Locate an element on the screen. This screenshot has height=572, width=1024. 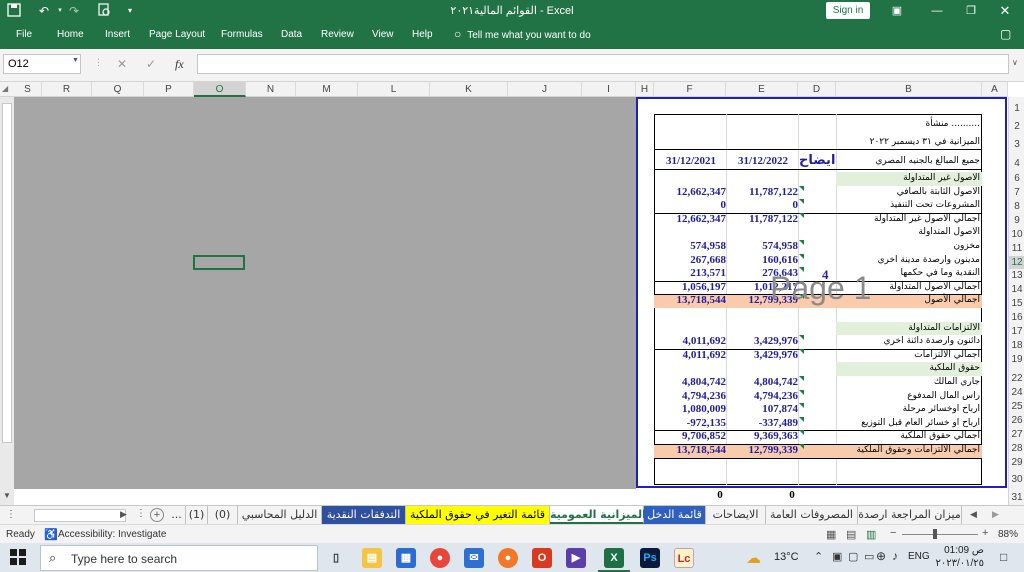
tab-scroll-left-icon: ◀ is located at coordinates (973, 514).